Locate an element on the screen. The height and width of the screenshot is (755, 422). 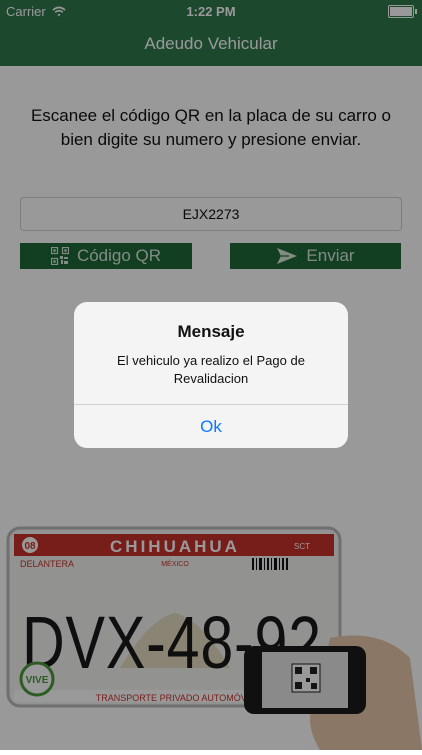
alert-title: Mensaje is located at coordinates (211, 331).